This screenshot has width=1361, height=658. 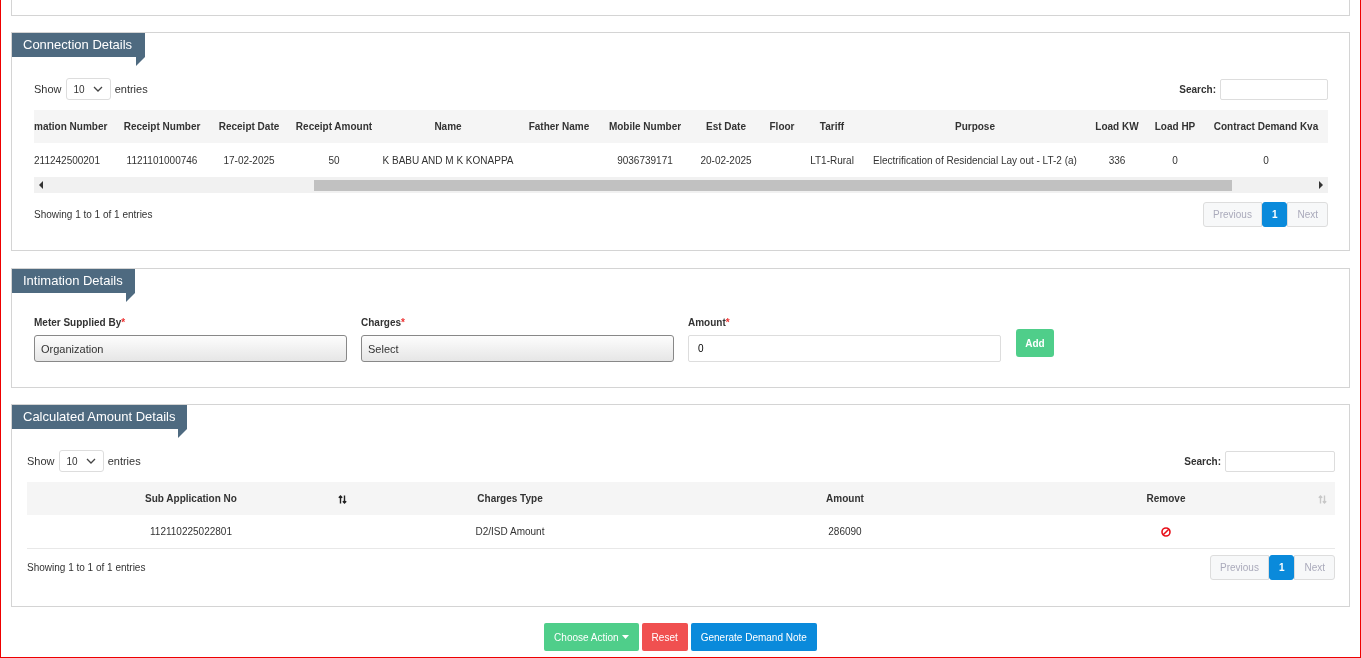 What do you see at coordinates (559, 126) in the screenshot?
I see `column-header: Father Name` at bounding box center [559, 126].